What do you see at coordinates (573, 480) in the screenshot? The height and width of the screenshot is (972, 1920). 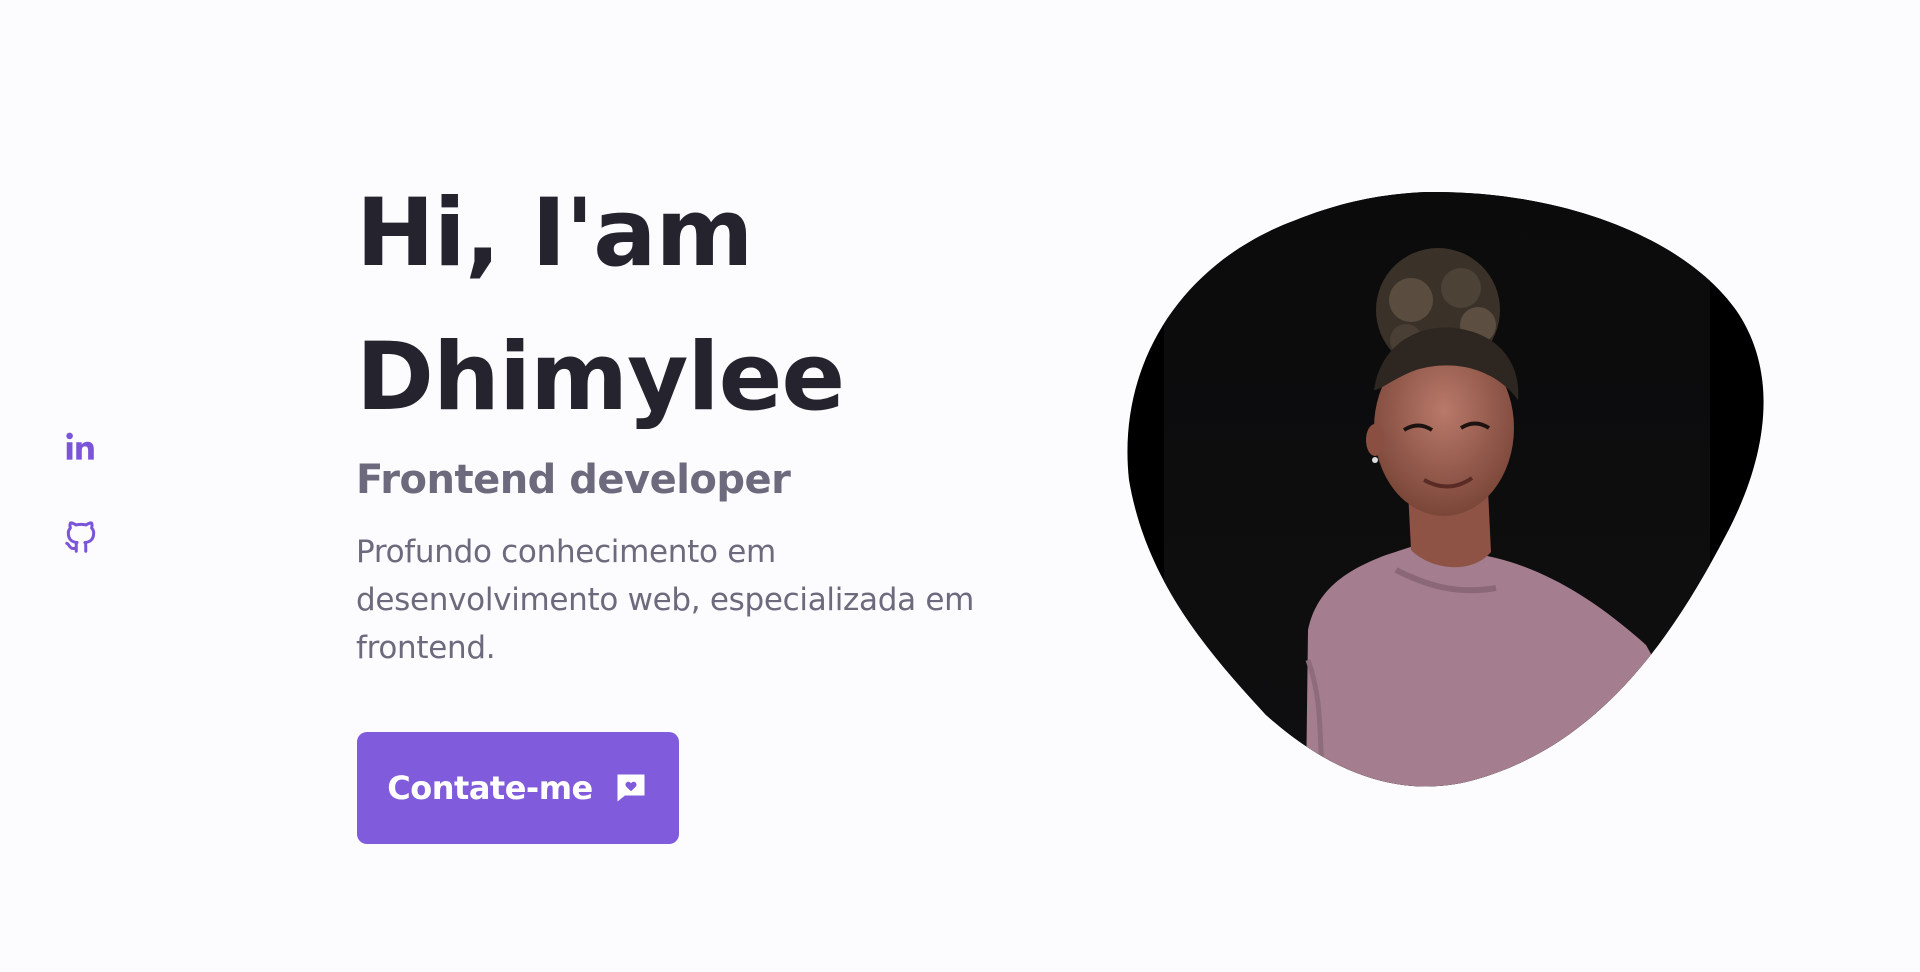 I see `hero-subtitle: Frontend developer` at bounding box center [573, 480].